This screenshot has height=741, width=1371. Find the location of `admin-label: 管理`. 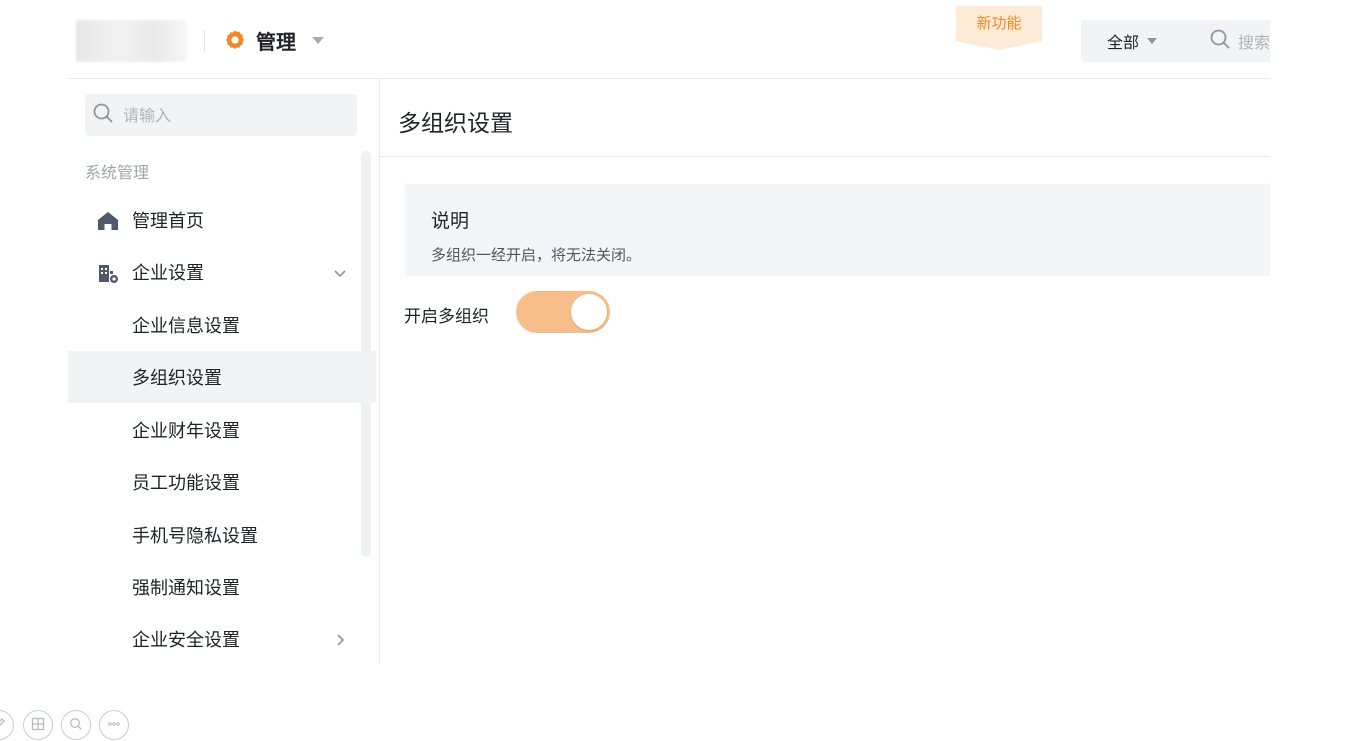

admin-label: 管理 is located at coordinates (276, 41).